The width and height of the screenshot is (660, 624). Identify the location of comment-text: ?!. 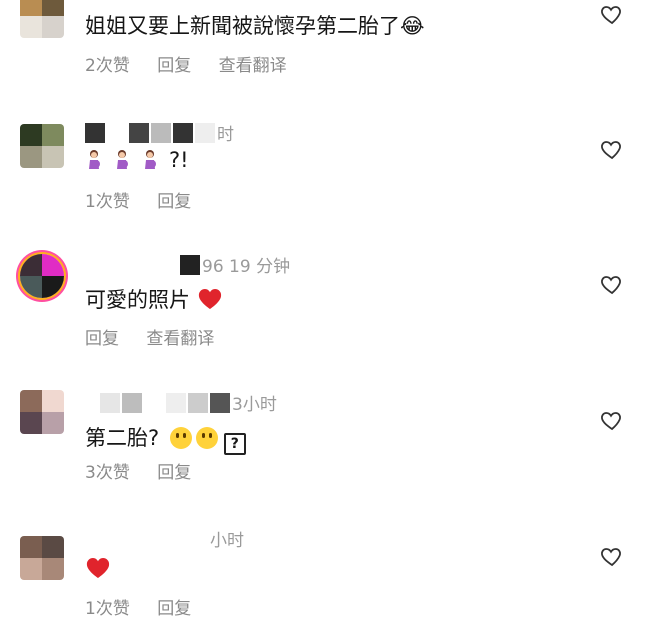
(137, 160).